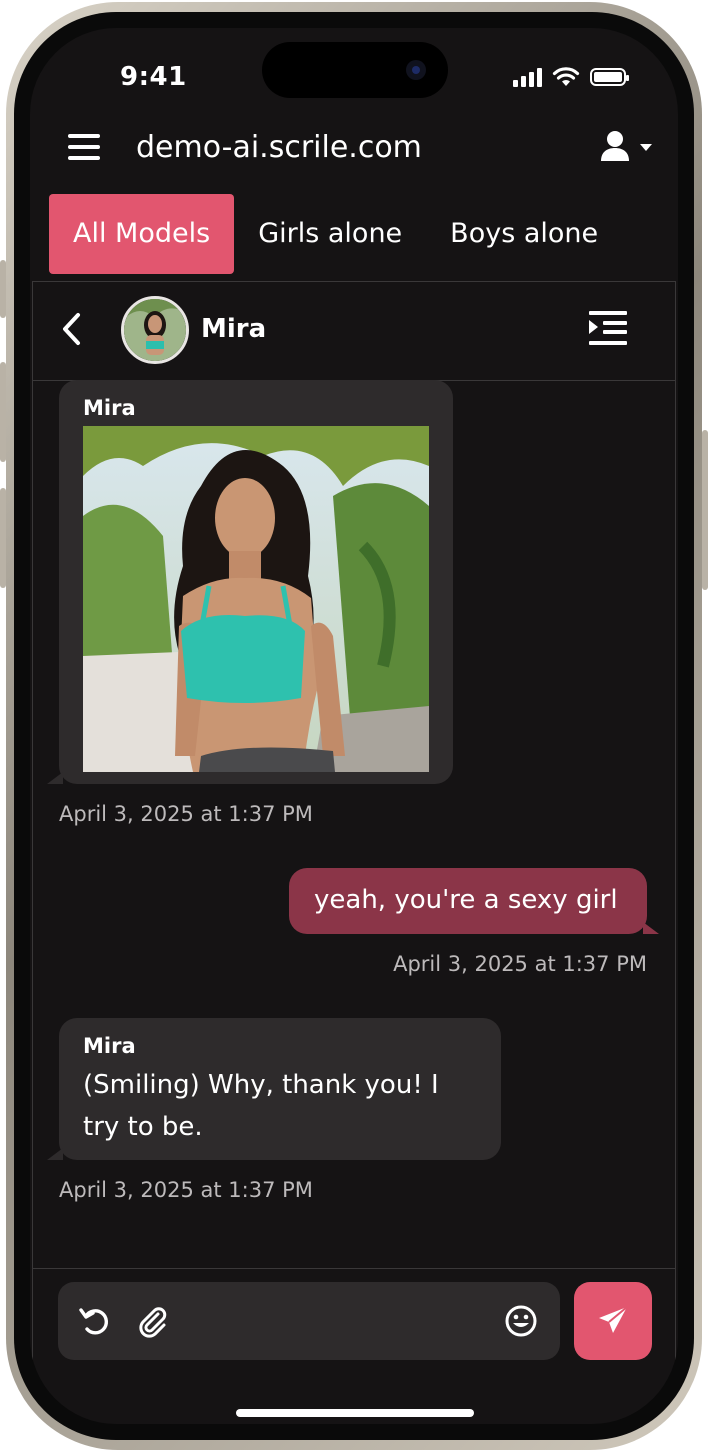 The height and width of the screenshot is (1454, 708). What do you see at coordinates (521, 1321) in the screenshot?
I see `emoji-icon` at bounding box center [521, 1321].